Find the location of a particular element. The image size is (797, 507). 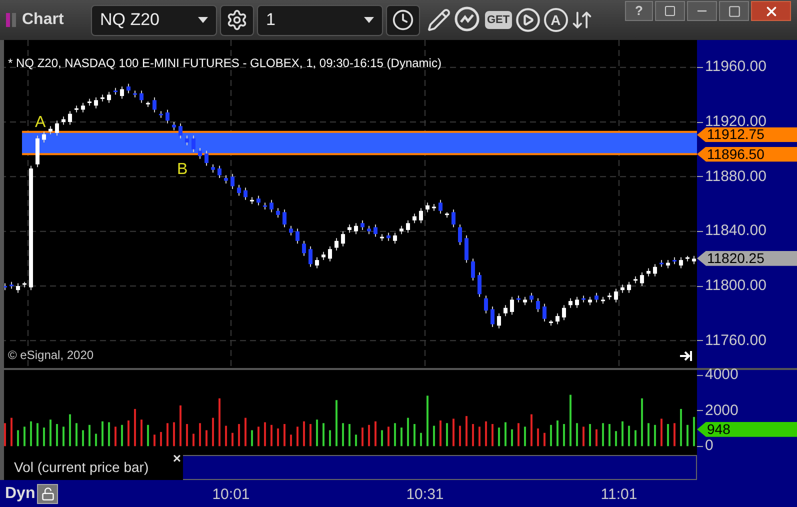

settings-button is located at coordinates (237, 20).